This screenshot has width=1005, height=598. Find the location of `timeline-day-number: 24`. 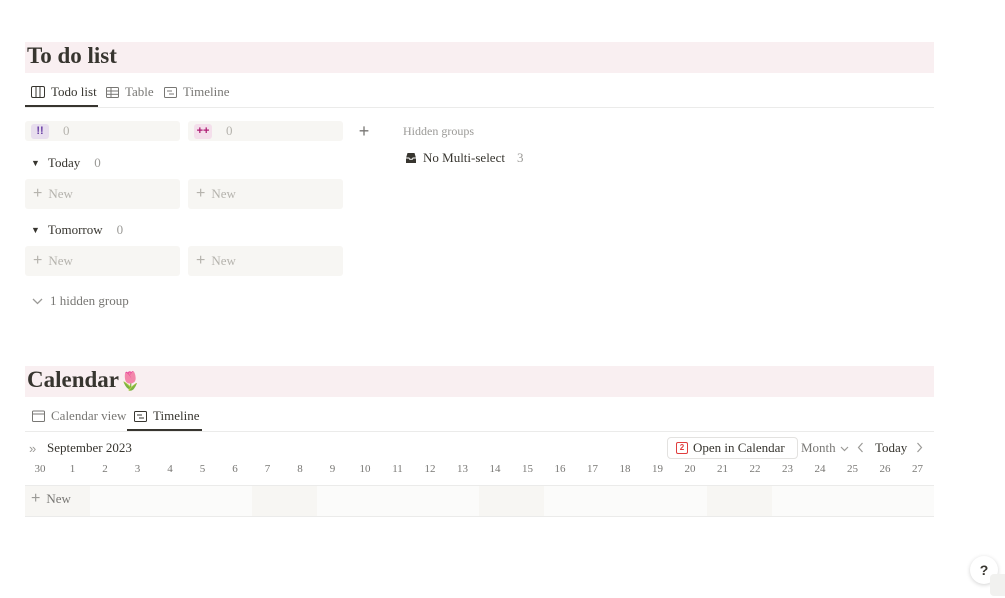

timeline-day-number: 24 is located at coordinates (820, 469).